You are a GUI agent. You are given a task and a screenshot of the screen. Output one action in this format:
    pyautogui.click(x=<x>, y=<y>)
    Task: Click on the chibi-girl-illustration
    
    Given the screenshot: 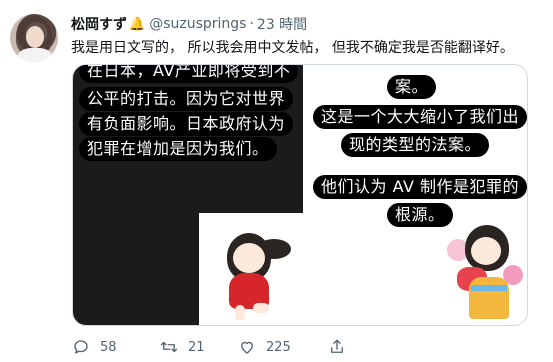 What is the action you would take?
    pyautogui.click(x=253, y=278)
    